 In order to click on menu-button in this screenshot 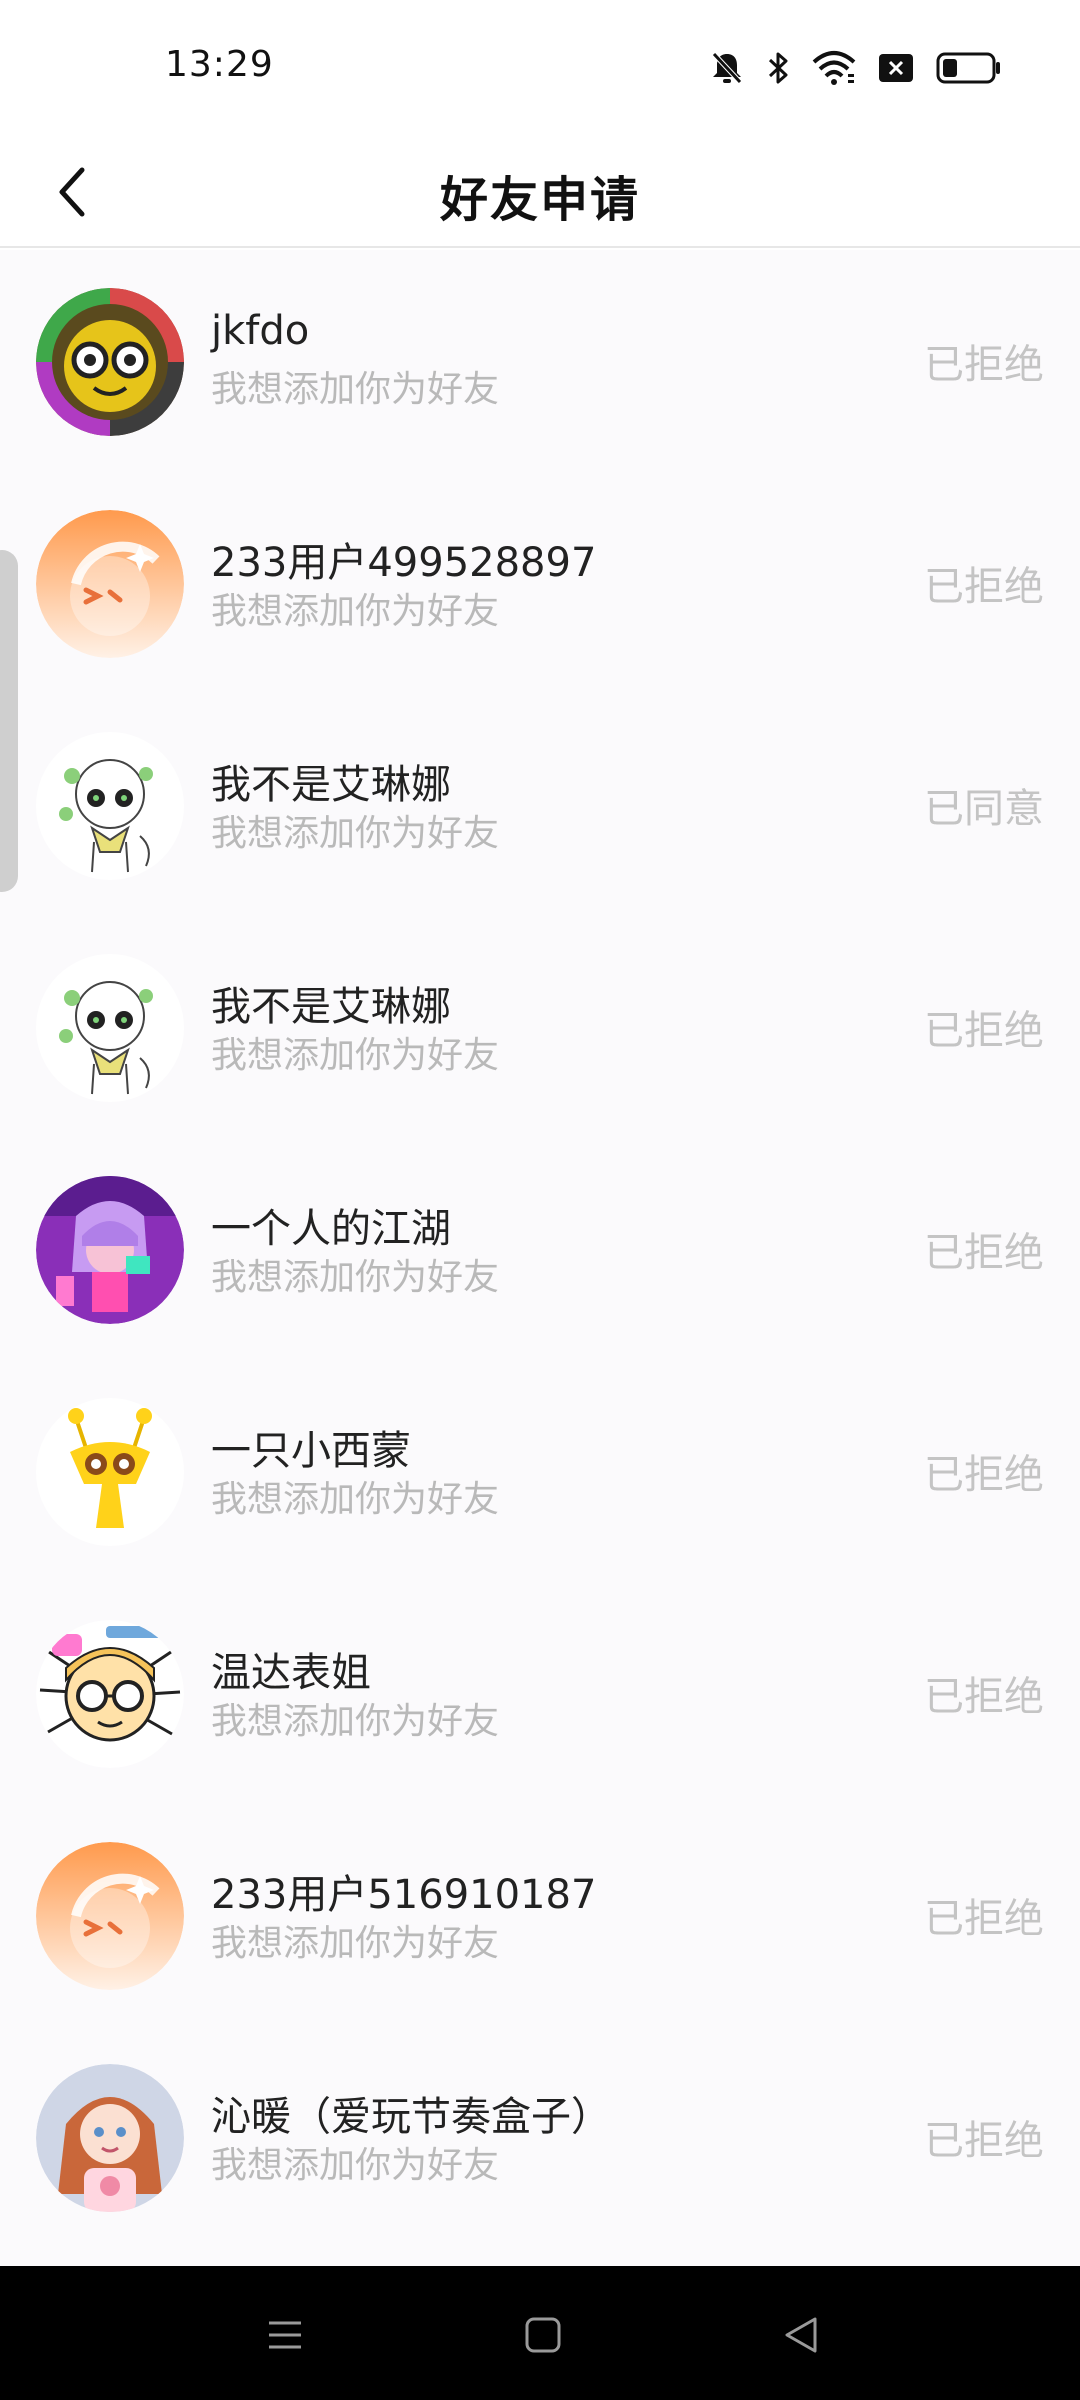, I will do `click(285, 2335)`.